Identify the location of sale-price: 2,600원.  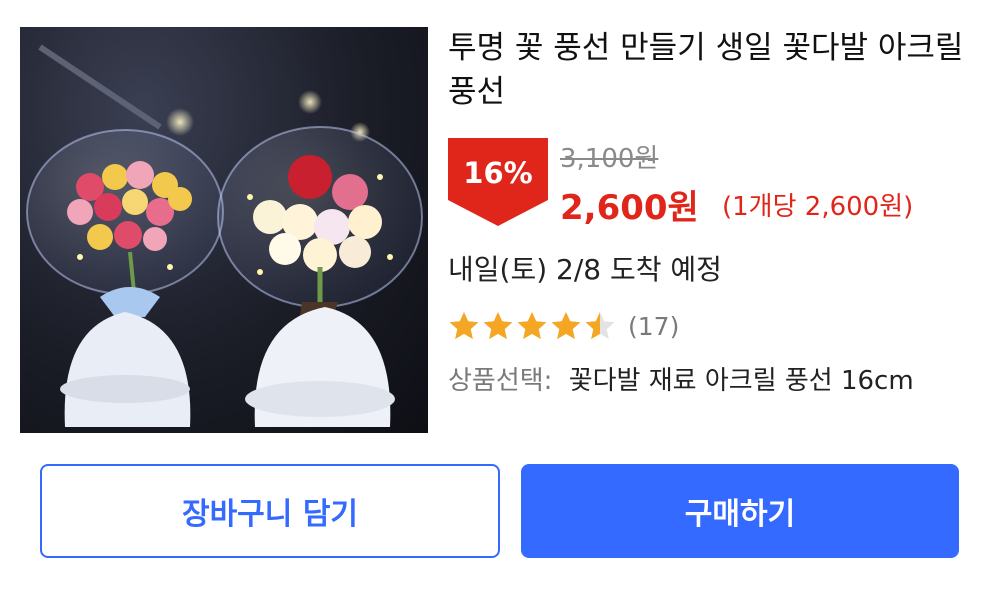
(629, 208).